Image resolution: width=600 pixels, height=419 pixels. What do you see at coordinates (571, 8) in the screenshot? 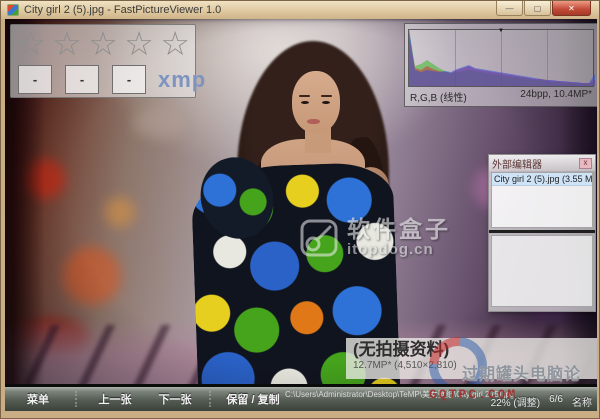
I see `close-button: ✕` at bounding box center [571, 8].